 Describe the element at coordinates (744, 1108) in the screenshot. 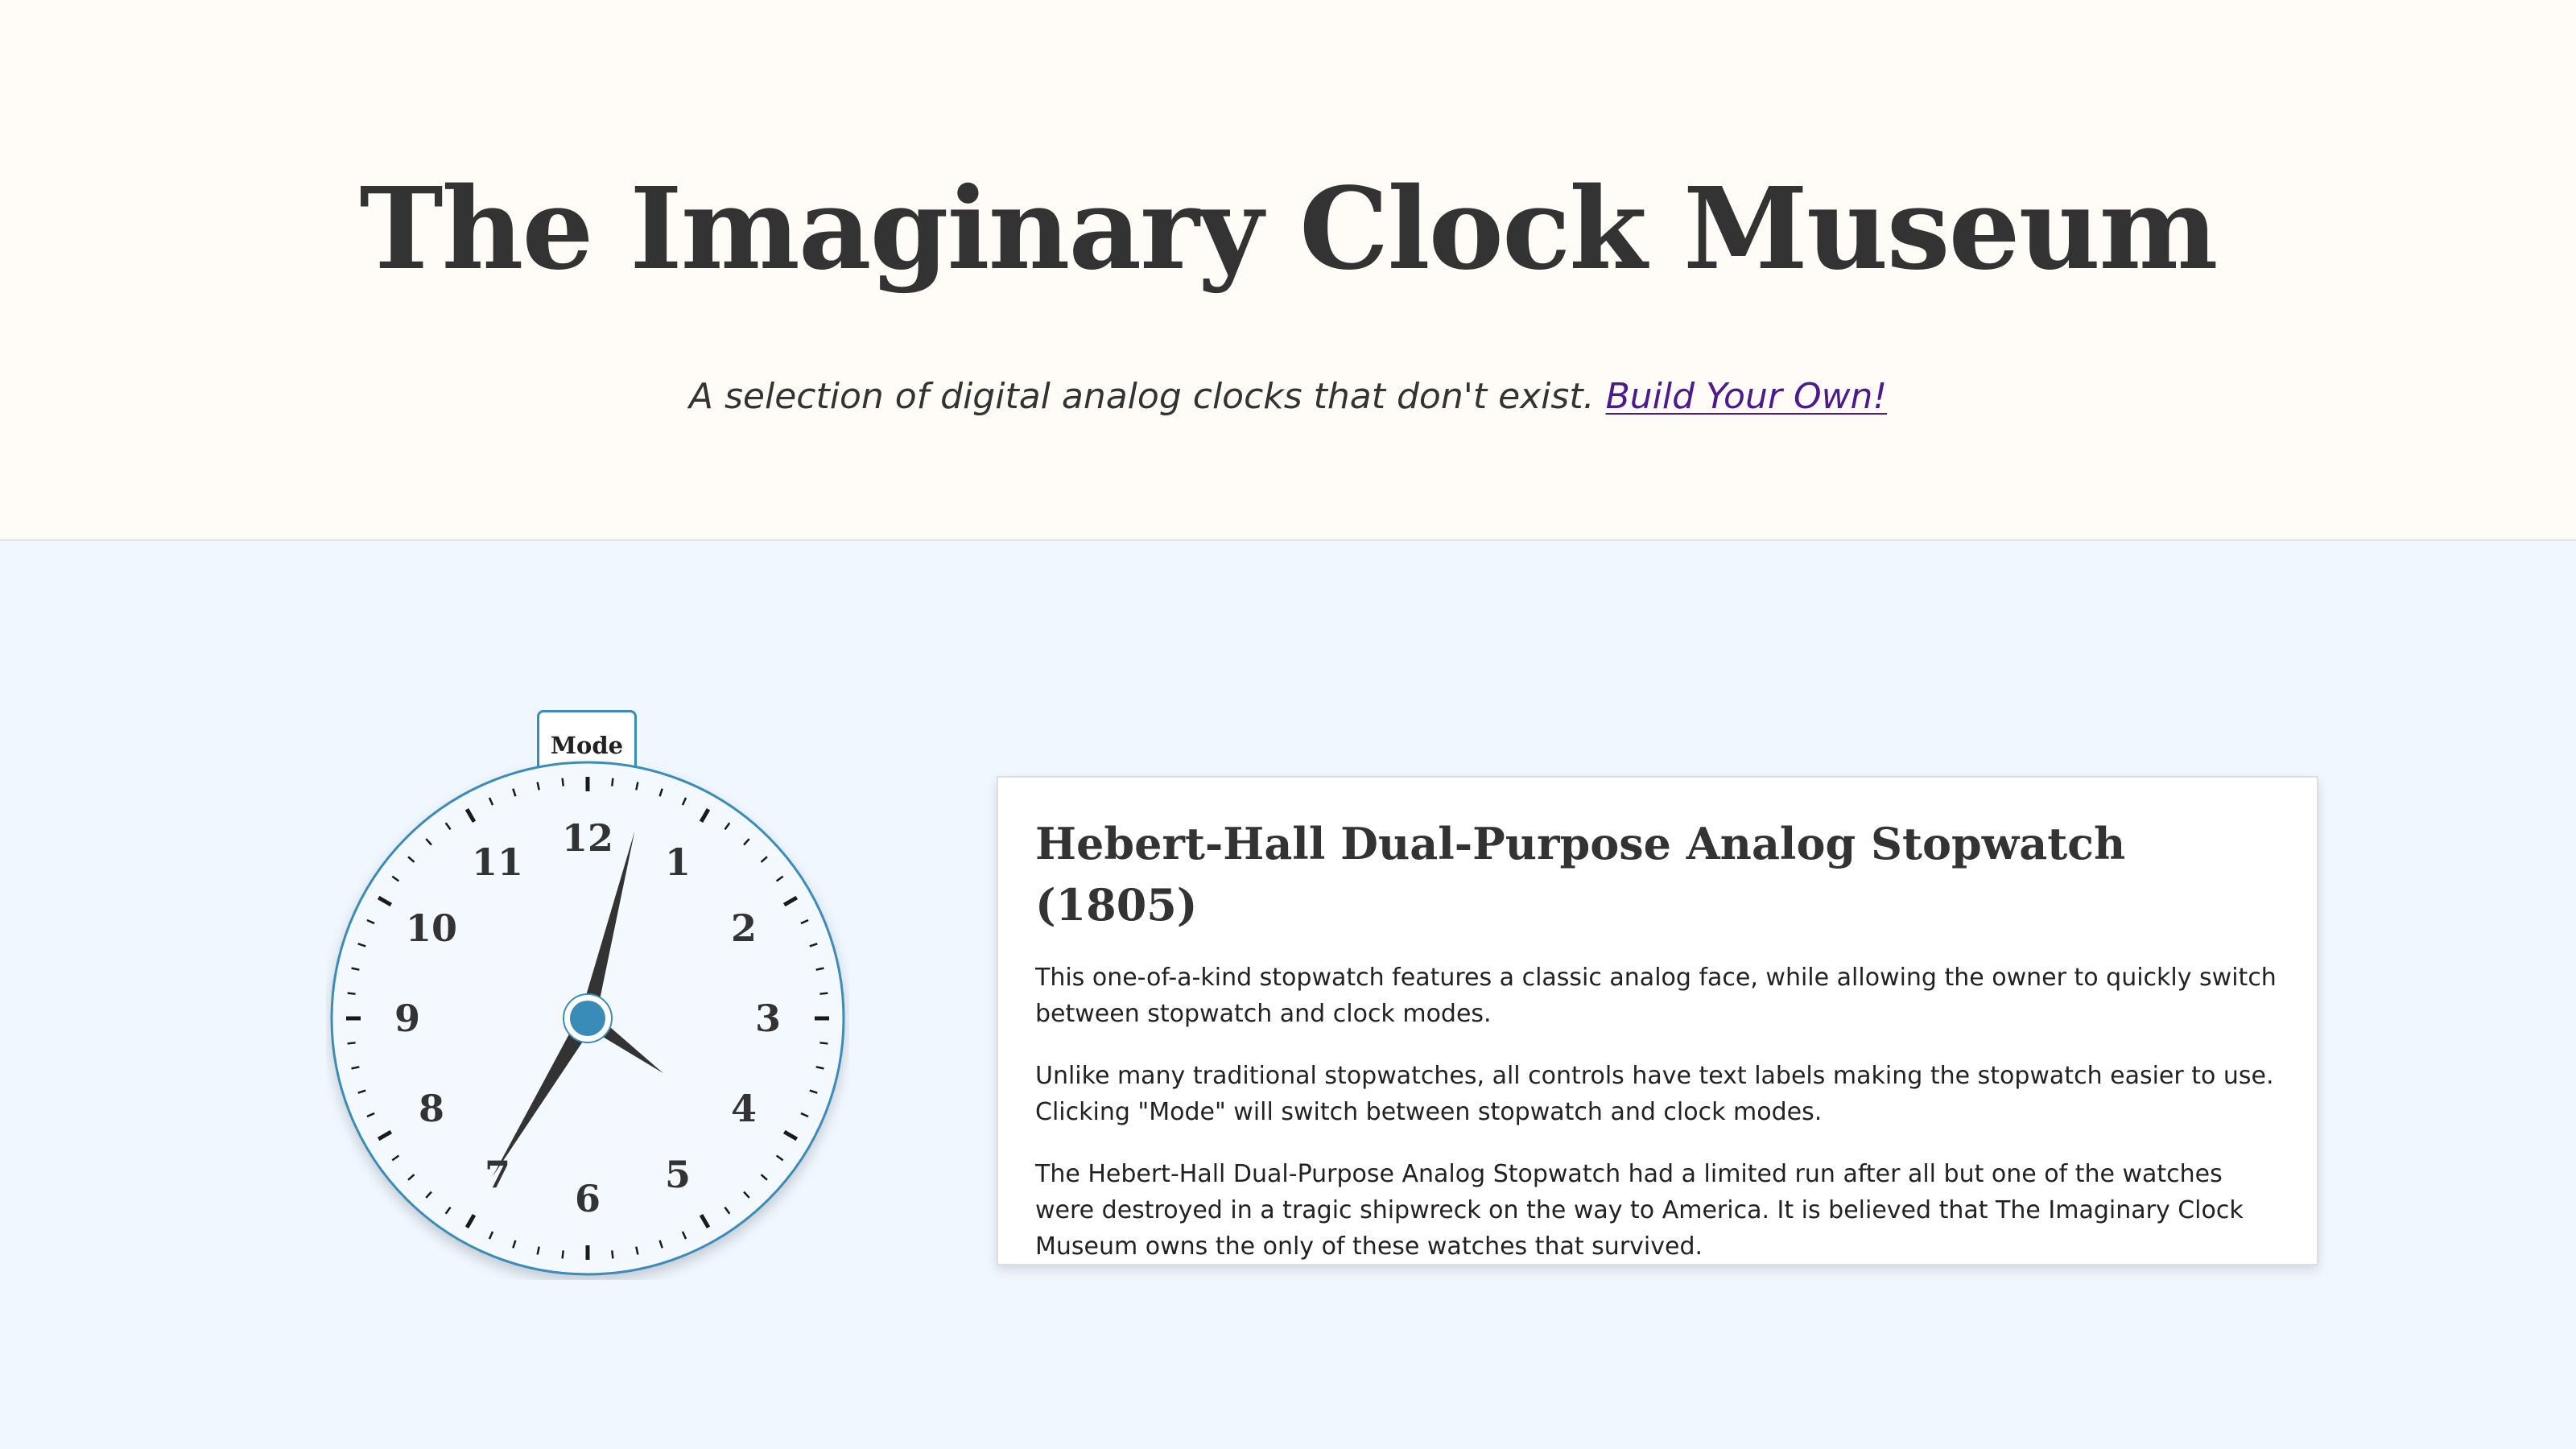

I see `clock-numeral: 4` at that location.